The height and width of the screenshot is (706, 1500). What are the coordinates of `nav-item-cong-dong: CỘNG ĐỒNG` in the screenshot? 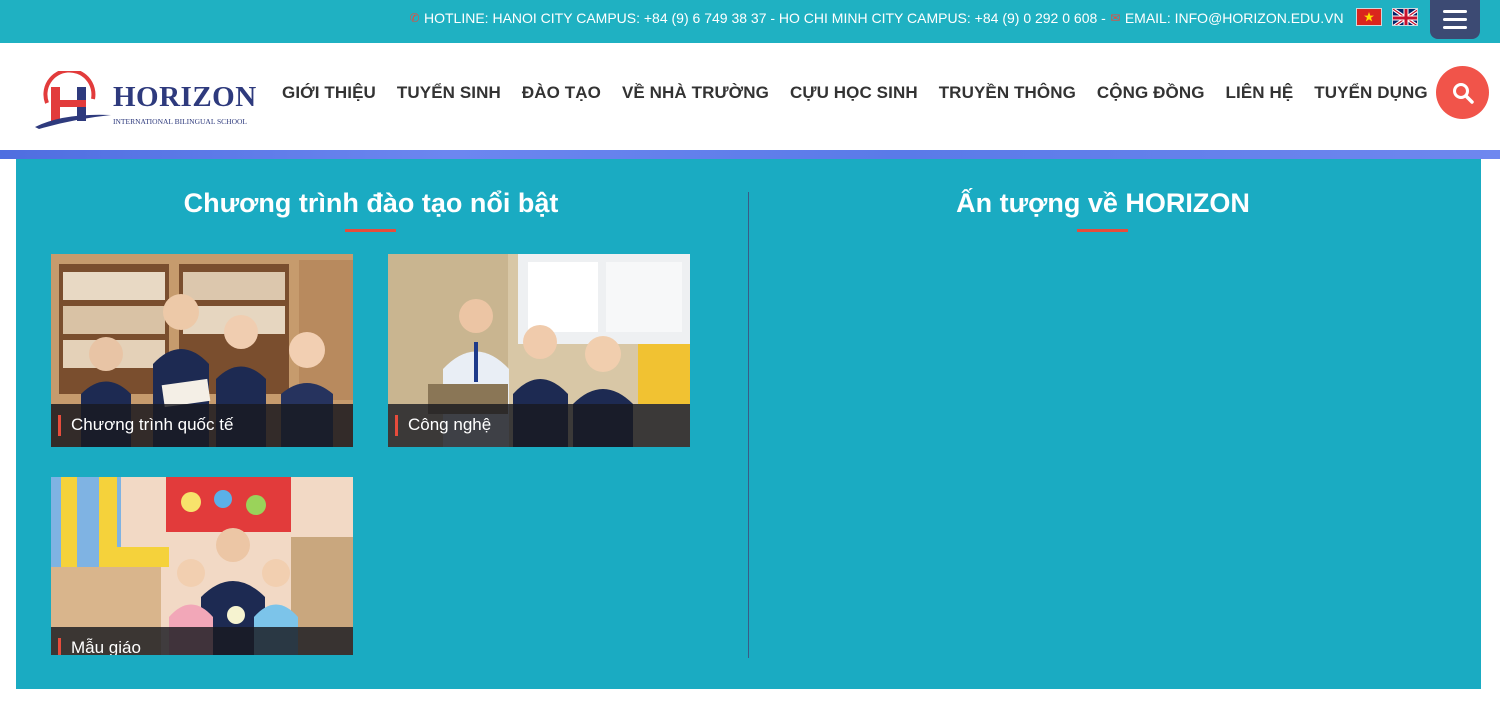 It's located at (1151, 93).